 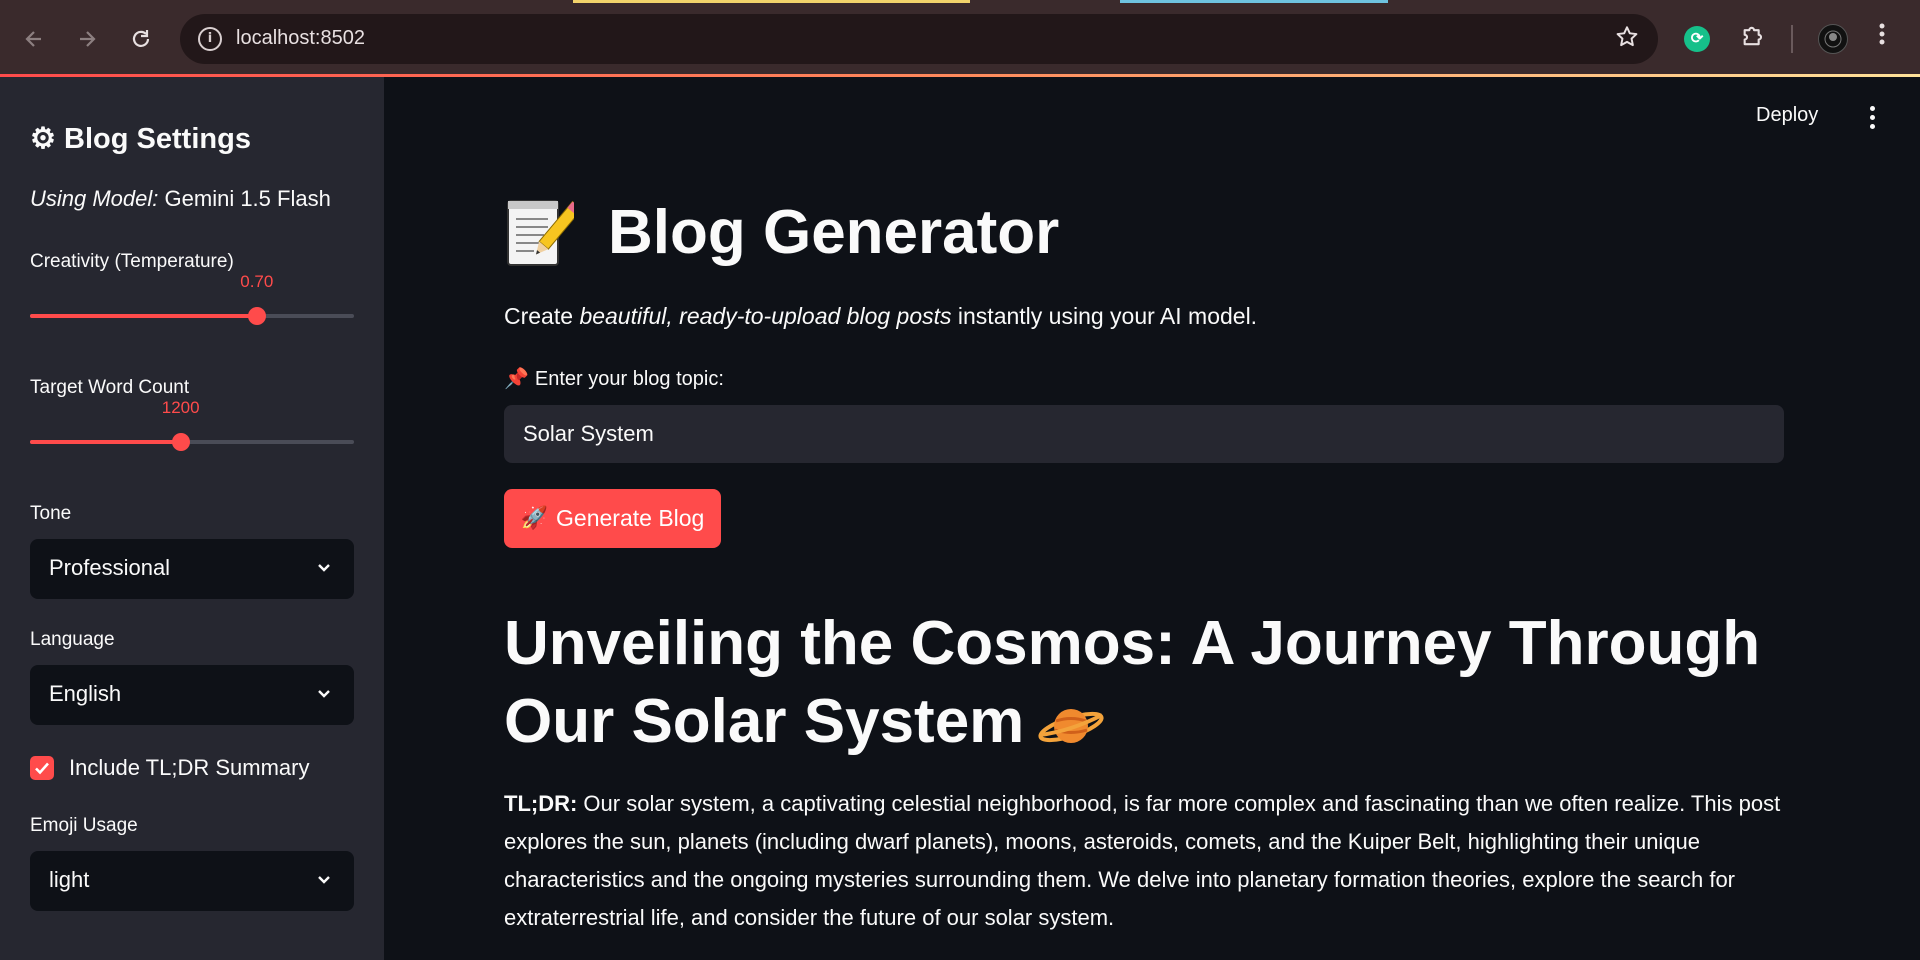 I want to click on extension-sync-icon: ⟳, so click(x=1697, y=39).